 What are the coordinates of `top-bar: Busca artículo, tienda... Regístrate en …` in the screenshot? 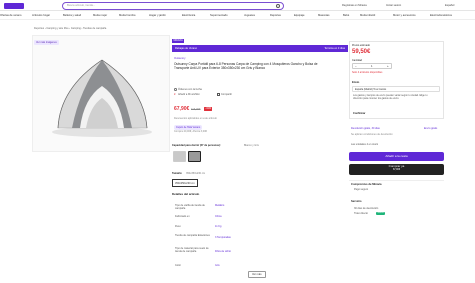 It's located at (237, 5).